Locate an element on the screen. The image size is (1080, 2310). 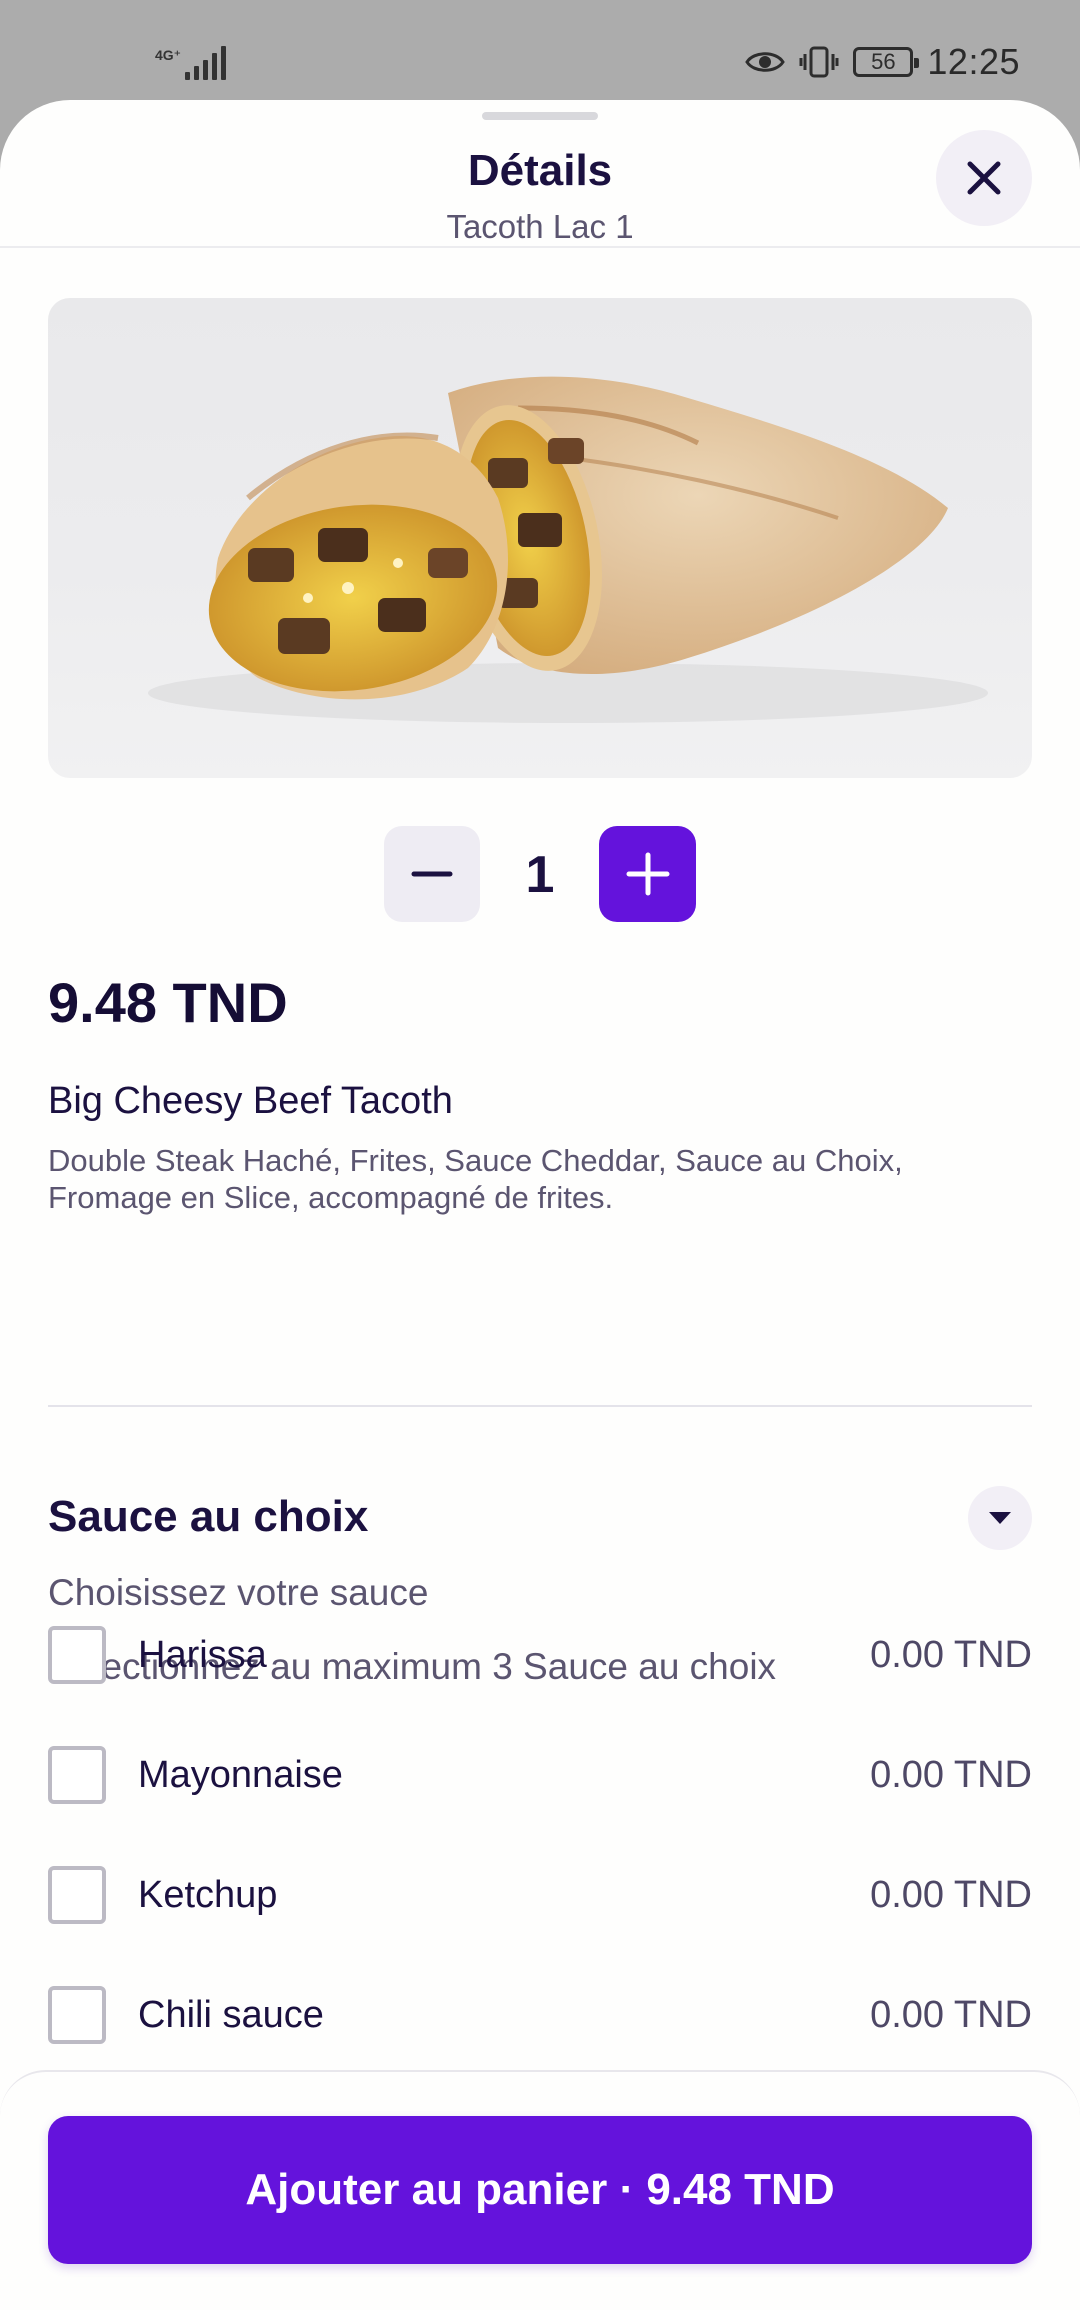
battery-icon: 56 is located at coordinates (886, 62).